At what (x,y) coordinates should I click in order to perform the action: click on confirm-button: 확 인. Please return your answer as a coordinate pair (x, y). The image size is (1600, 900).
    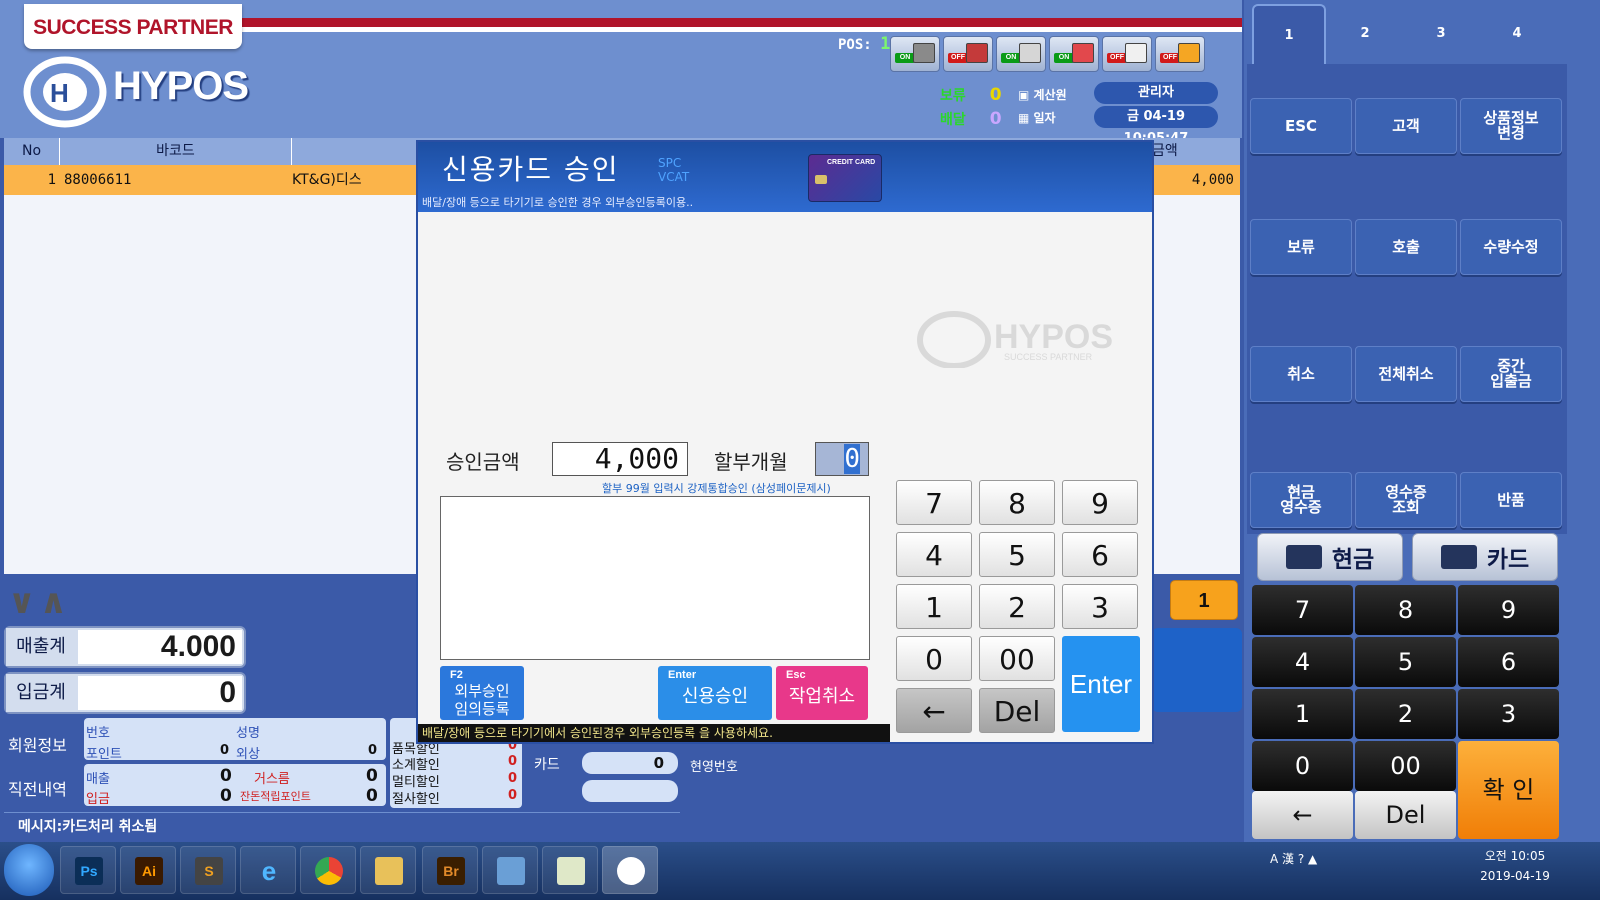
    Looking at the image, I should click on (1508, 790).